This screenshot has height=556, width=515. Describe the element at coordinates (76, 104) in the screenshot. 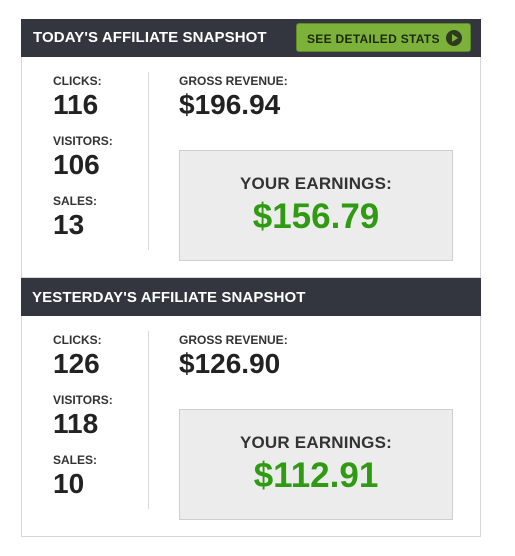

I see `clicks-value: 116` at that location.